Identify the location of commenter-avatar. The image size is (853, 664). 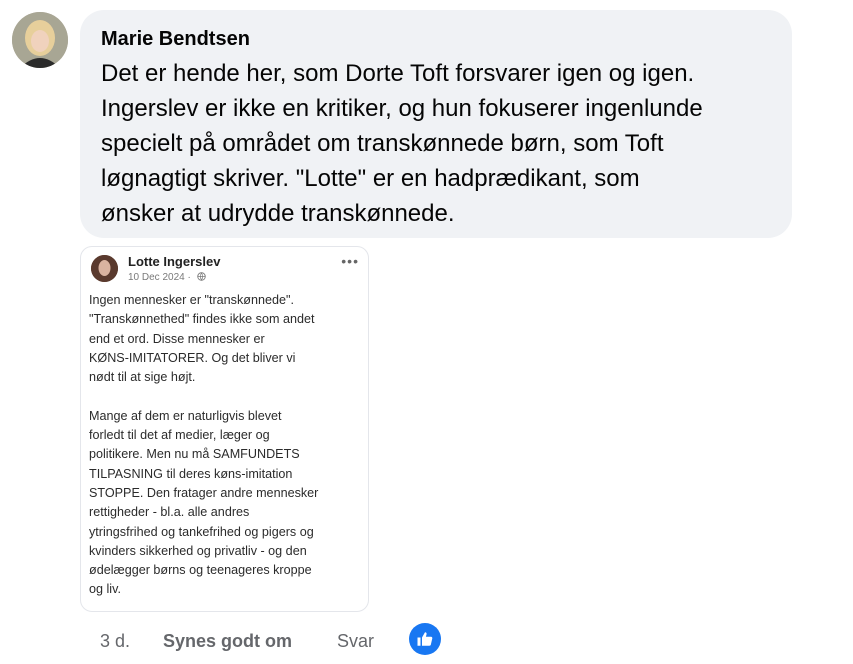
(40, 40).